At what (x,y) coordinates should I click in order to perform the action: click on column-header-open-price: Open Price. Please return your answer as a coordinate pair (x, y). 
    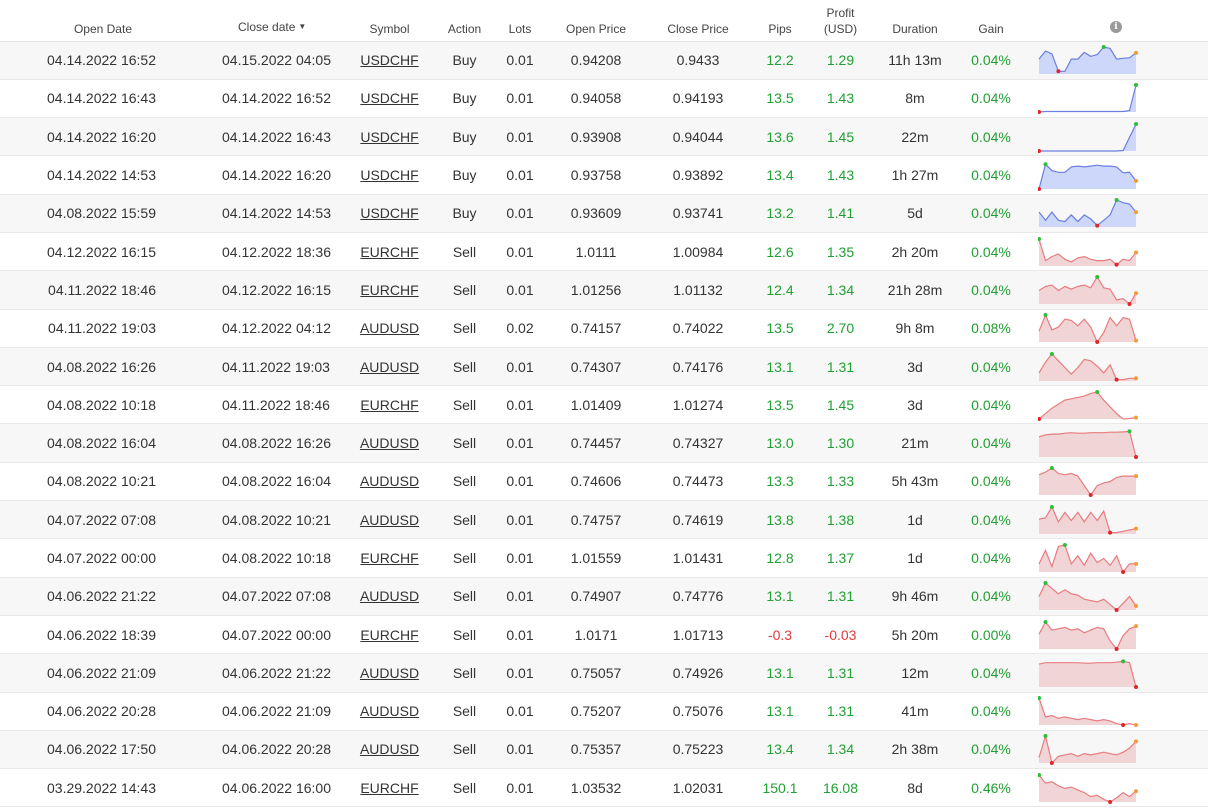
    Looking at the image, I should click on (596, 21).